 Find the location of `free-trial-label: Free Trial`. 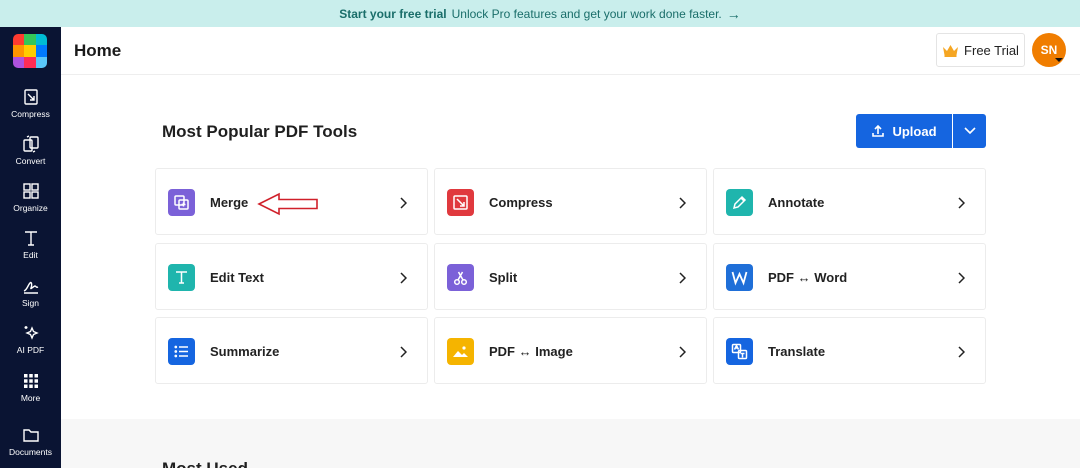

free-trial-label: Free Trial is located at coordinates (991, 50).